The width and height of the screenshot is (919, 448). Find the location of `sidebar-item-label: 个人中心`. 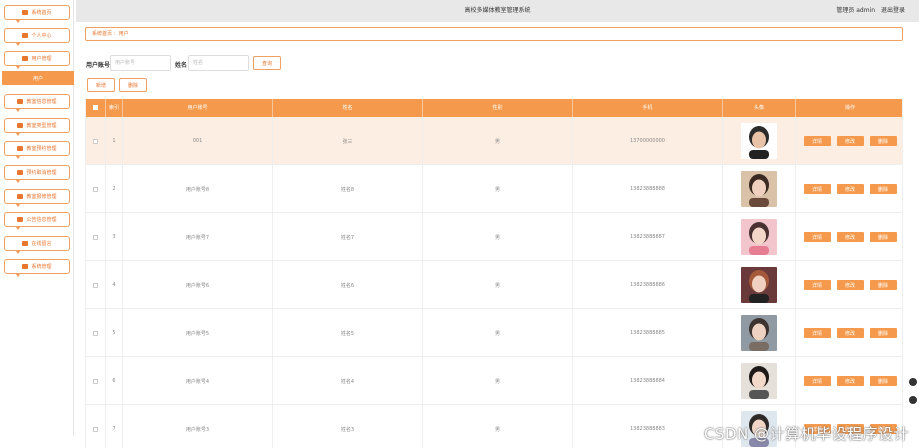

sidebar-item-label: 个人中心 is located at coordinates (41, 36).